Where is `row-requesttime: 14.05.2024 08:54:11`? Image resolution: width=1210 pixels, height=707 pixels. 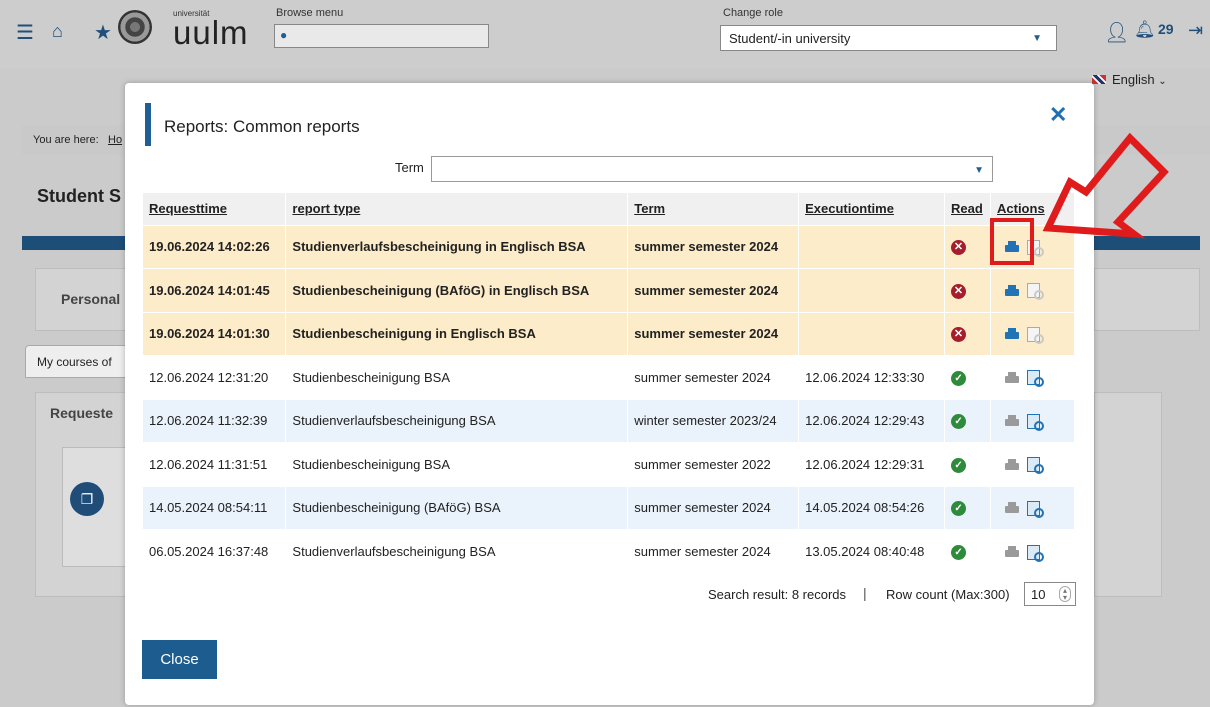 row-requesttime: 14.05.2024 08:54:11 is located at coordinates (215, 507).